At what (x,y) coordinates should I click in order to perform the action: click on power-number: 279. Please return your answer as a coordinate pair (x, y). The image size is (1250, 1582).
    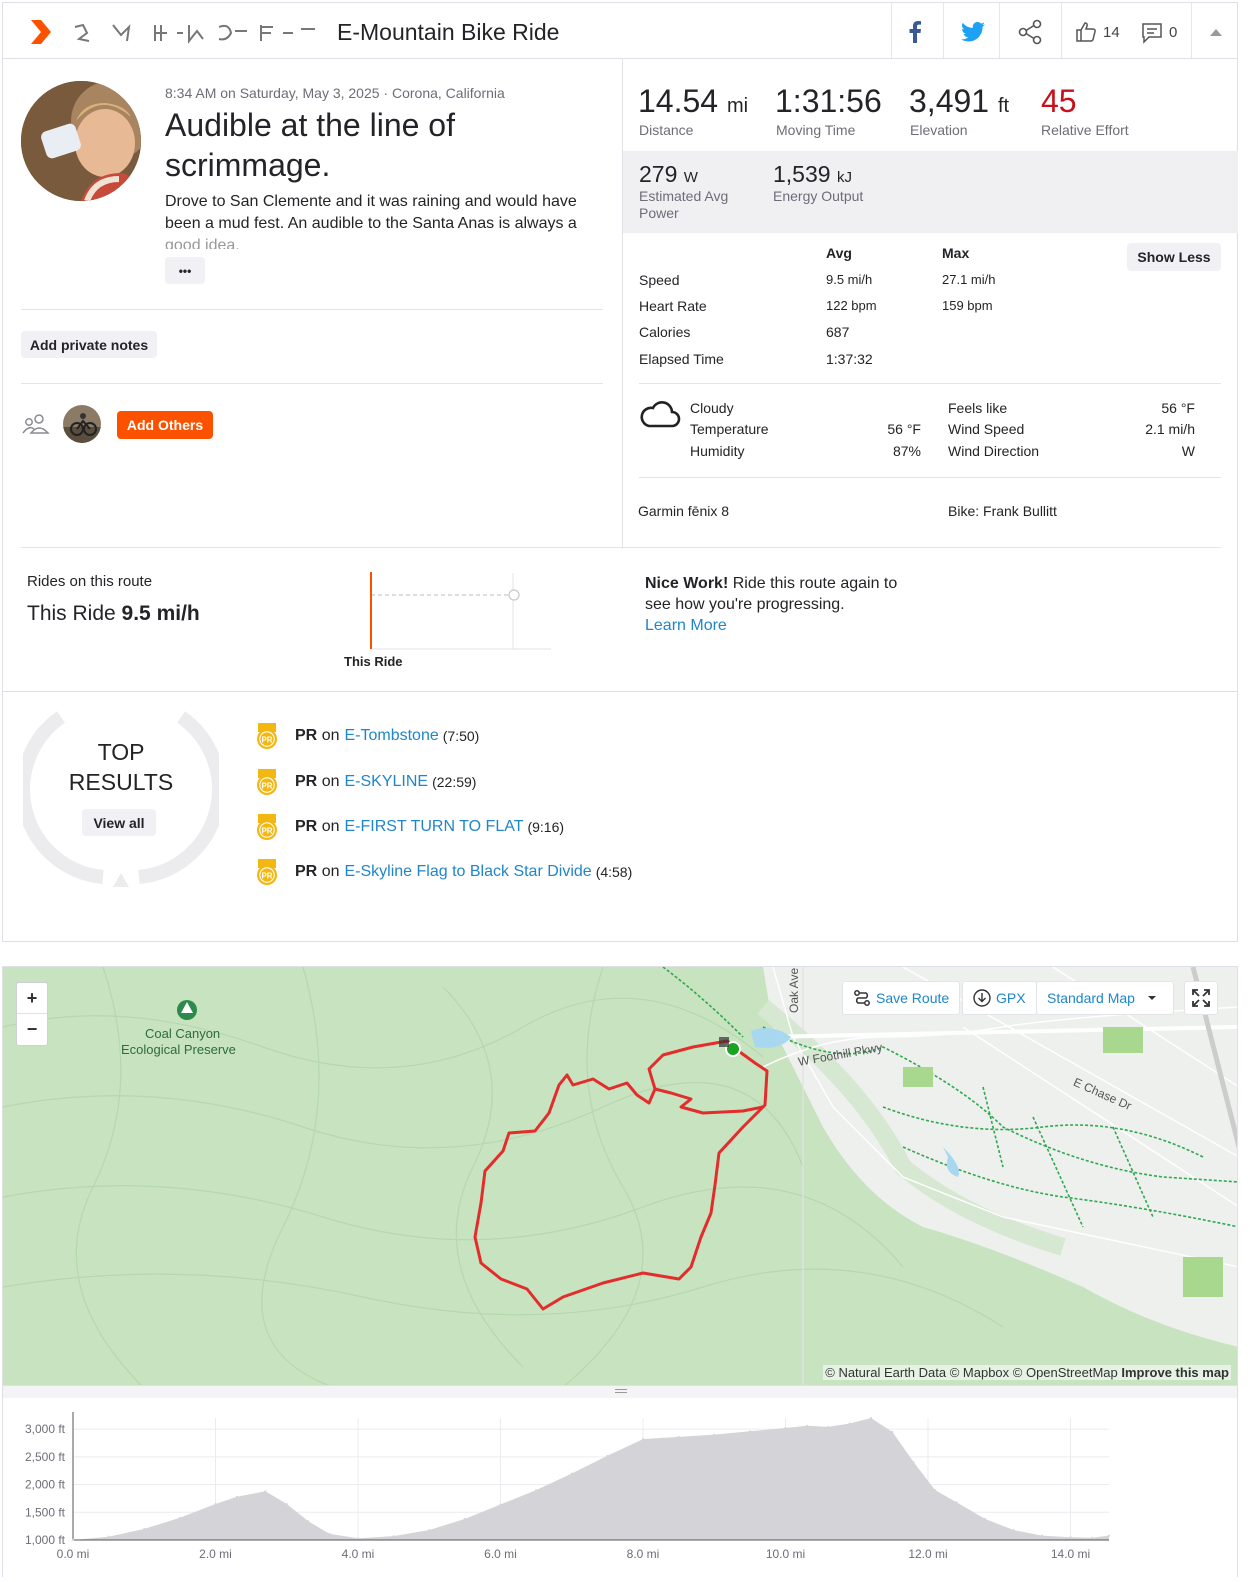
    Looking at the image, I should click on (658, 174).